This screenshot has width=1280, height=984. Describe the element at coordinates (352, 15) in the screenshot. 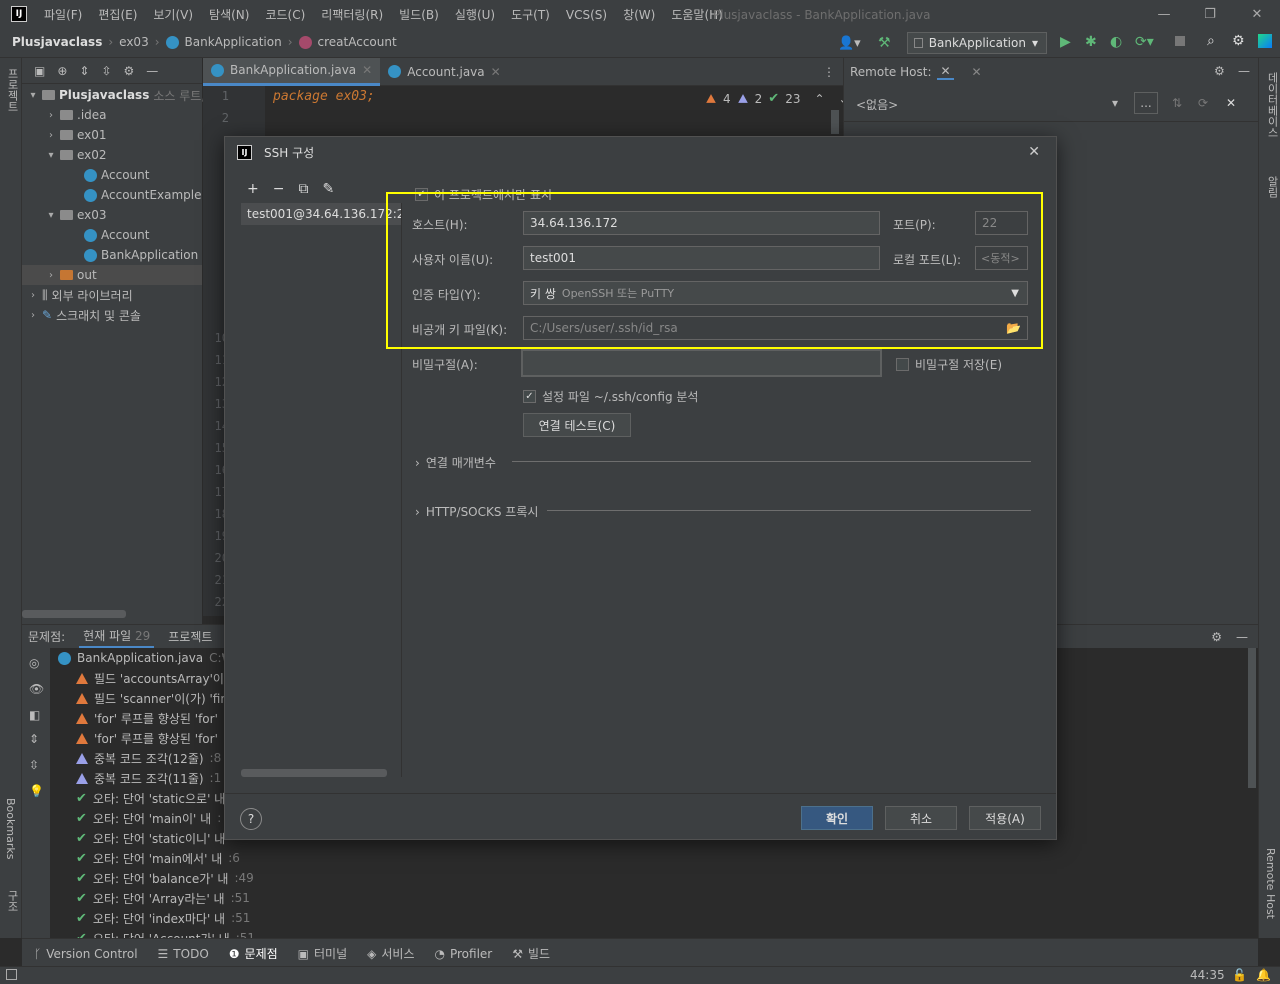

I see `menu-refactor: 리팩터링(R)` at that location.